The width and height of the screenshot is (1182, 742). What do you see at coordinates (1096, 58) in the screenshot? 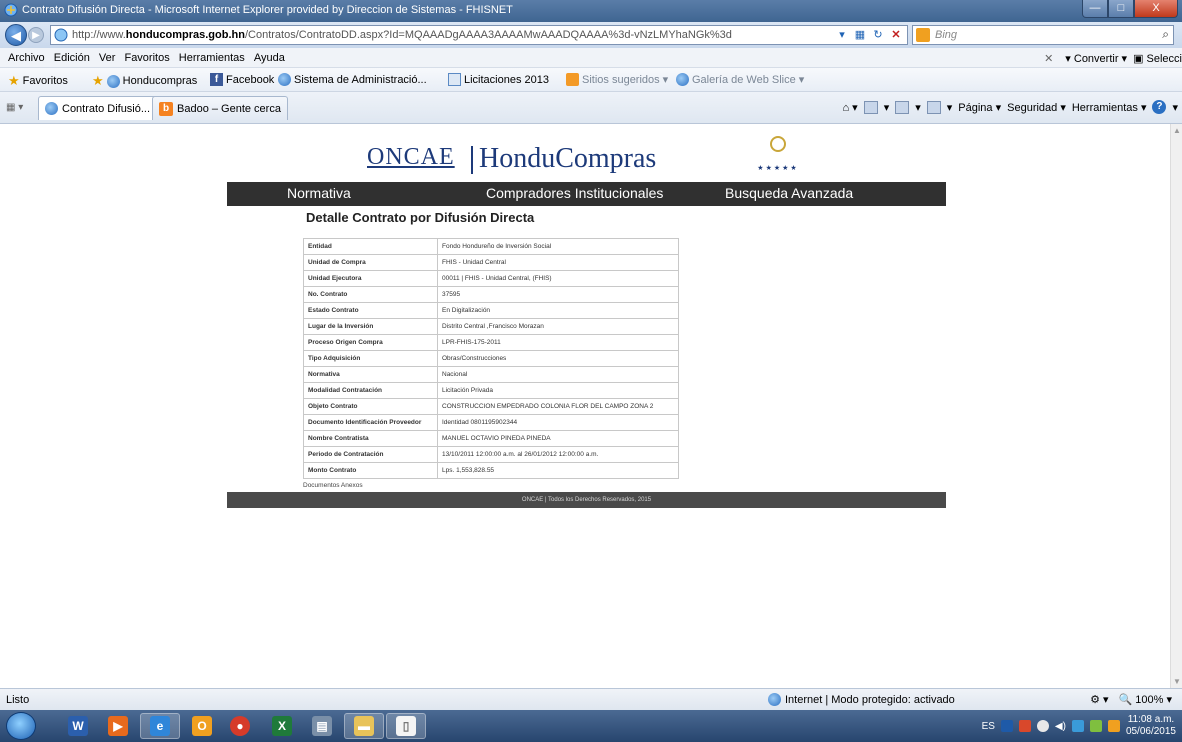
I see `convertir-button: ▾ Convertir ▾` at bounding box center [1096, 58].